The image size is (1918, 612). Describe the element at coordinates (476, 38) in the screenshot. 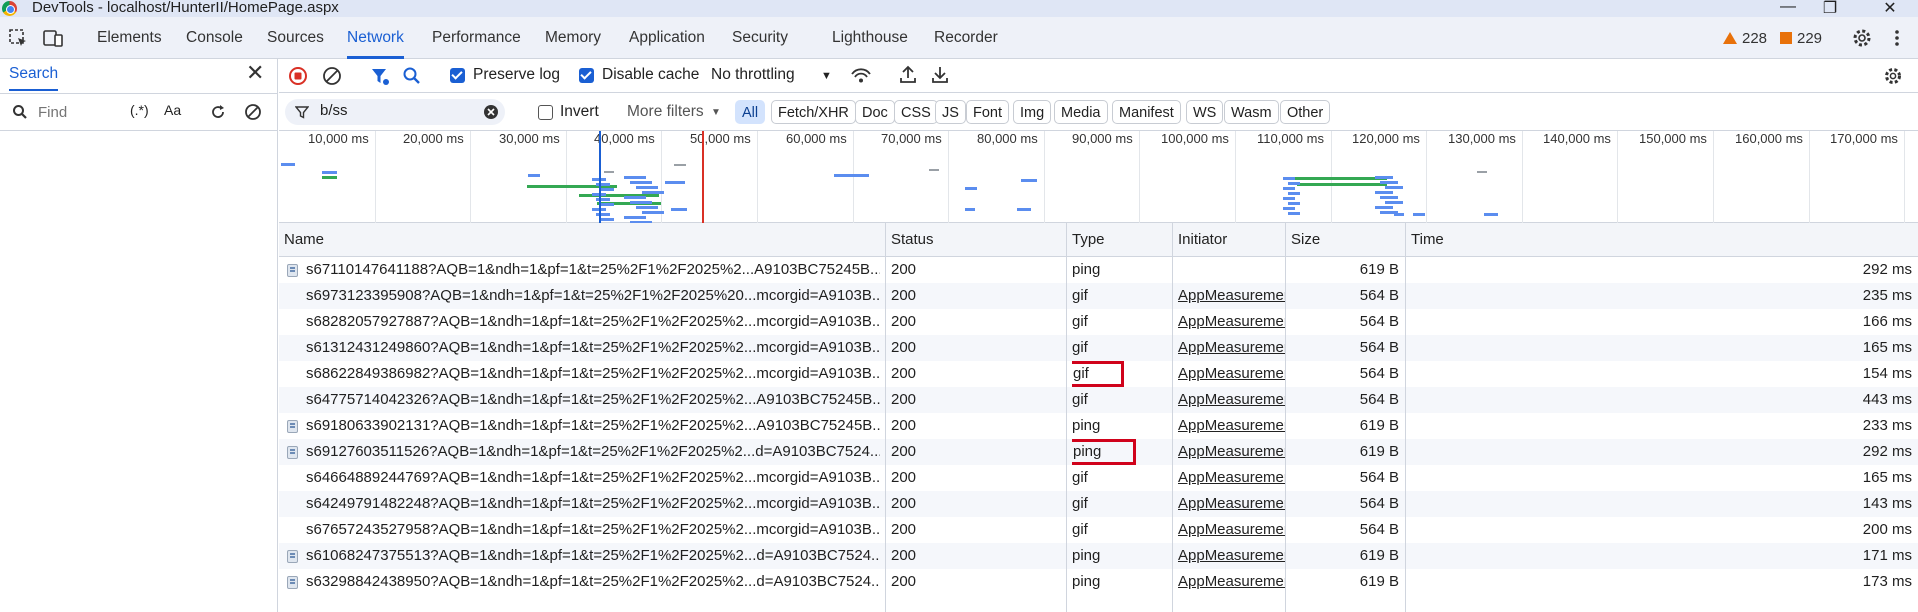

I see `tab-performance: Performance` at that location.